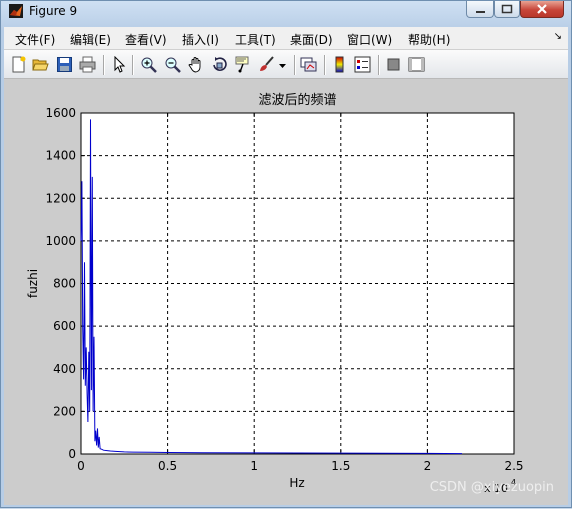 The width and height of the screenshot is (572, 509). Describe the element at coordinates (416, 64) in the screenshot. I see `show-plot-tools-icon` at that location.